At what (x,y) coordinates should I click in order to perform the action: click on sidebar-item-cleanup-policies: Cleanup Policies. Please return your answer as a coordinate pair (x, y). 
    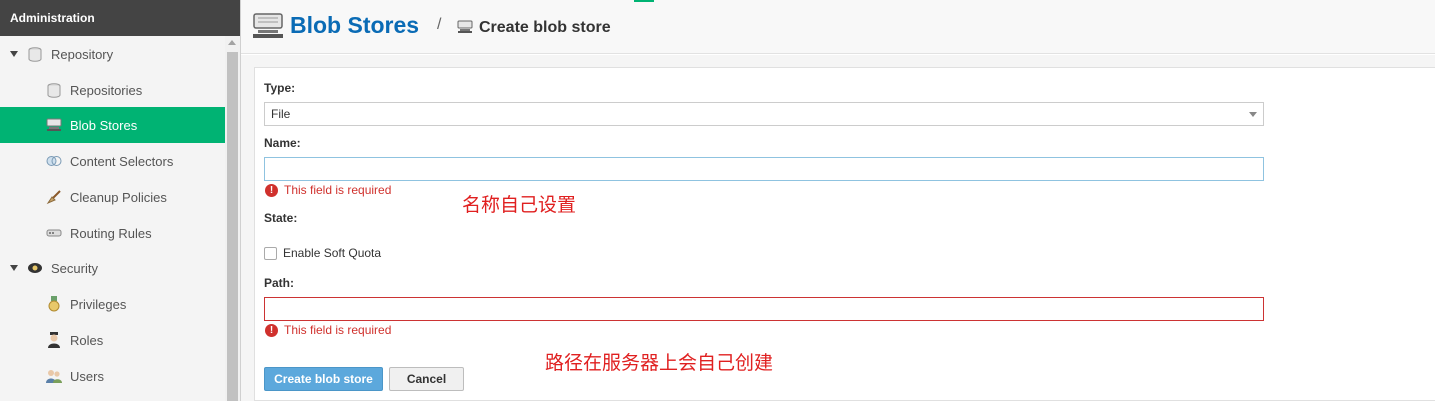
    Looking at the image, I should click on (112, 197).